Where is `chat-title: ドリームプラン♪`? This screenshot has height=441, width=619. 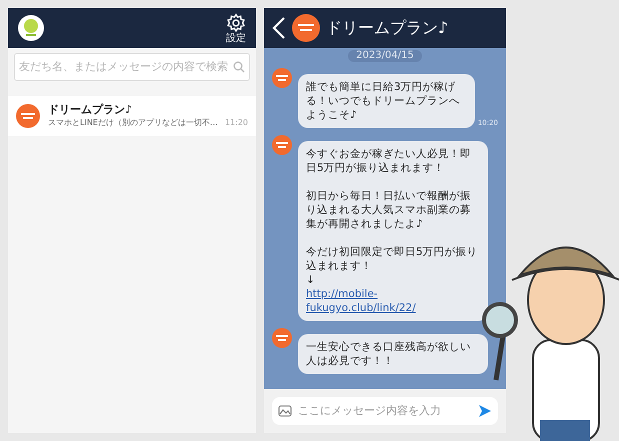 chat-title: ドリームプラン♪ is located at coordinates (387, 28).